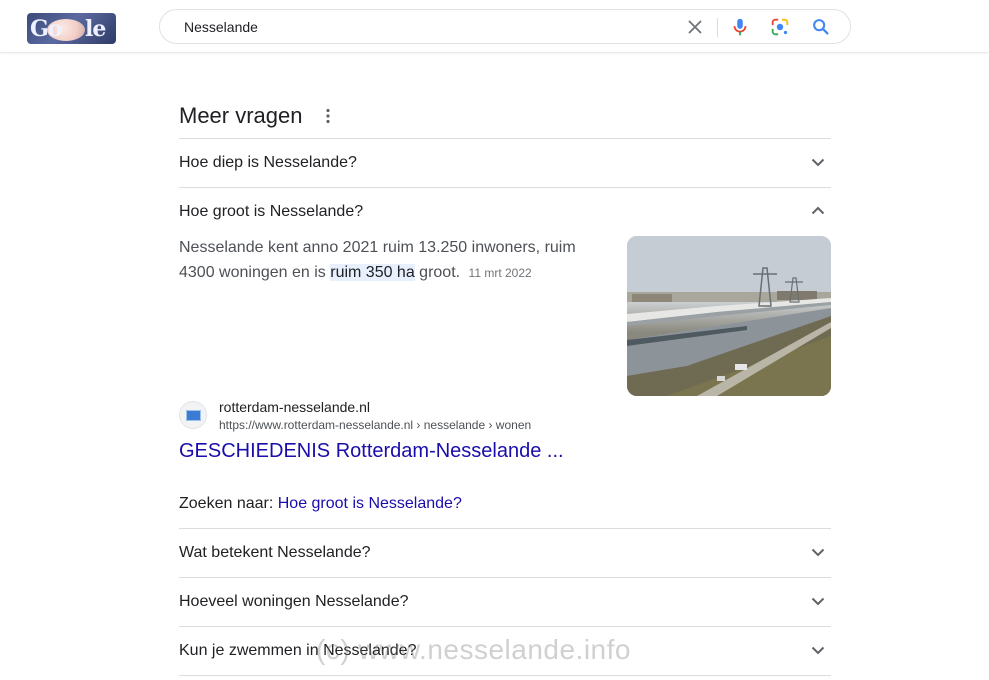 The image size is (989, 680). I want to click on question-text: Hoe diep is Nesselande?, so click(268, 162).